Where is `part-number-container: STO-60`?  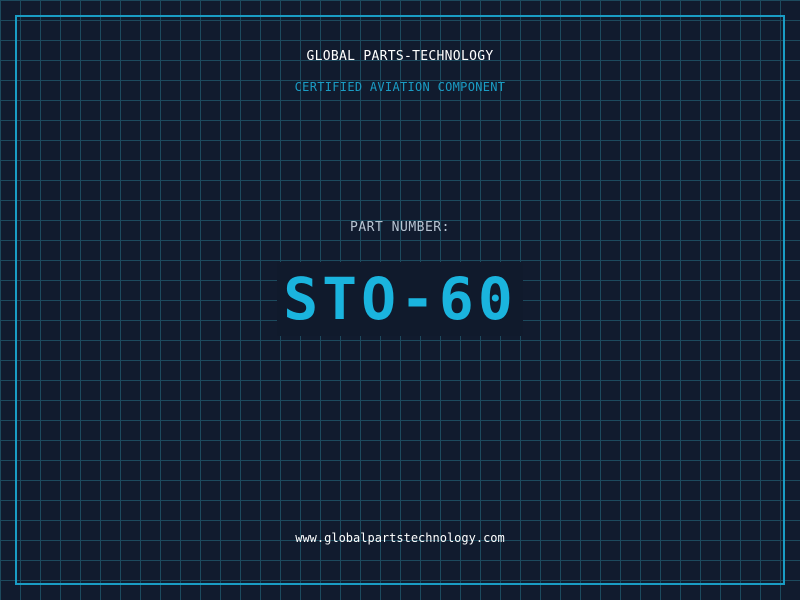
part-number-container: STO-60 is located at coordinates (400, 299).